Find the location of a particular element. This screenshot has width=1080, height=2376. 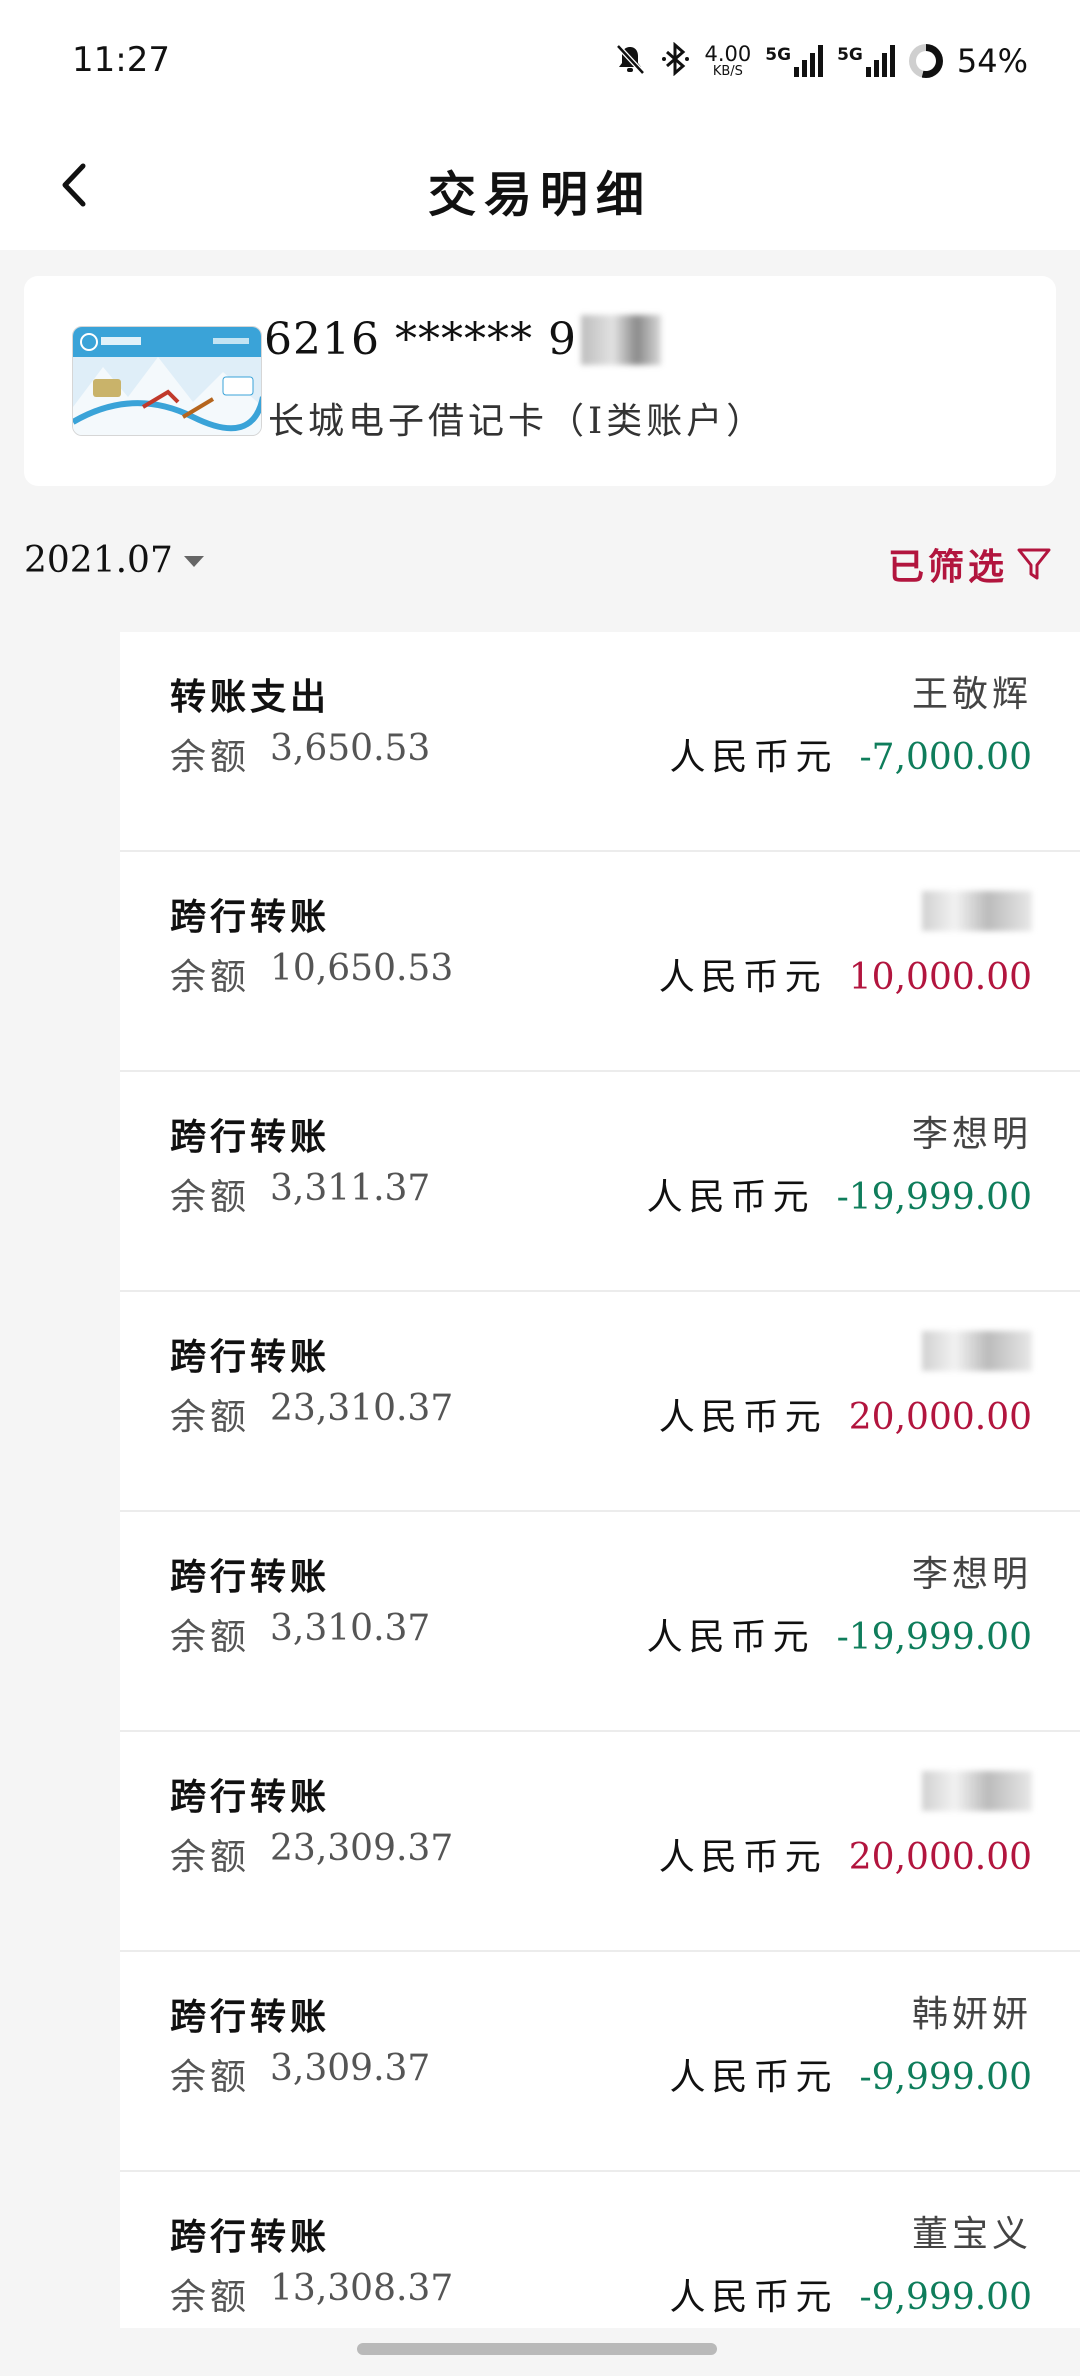

filter-row: 2021.07 已筛选 is located at coordinates (540, 565).